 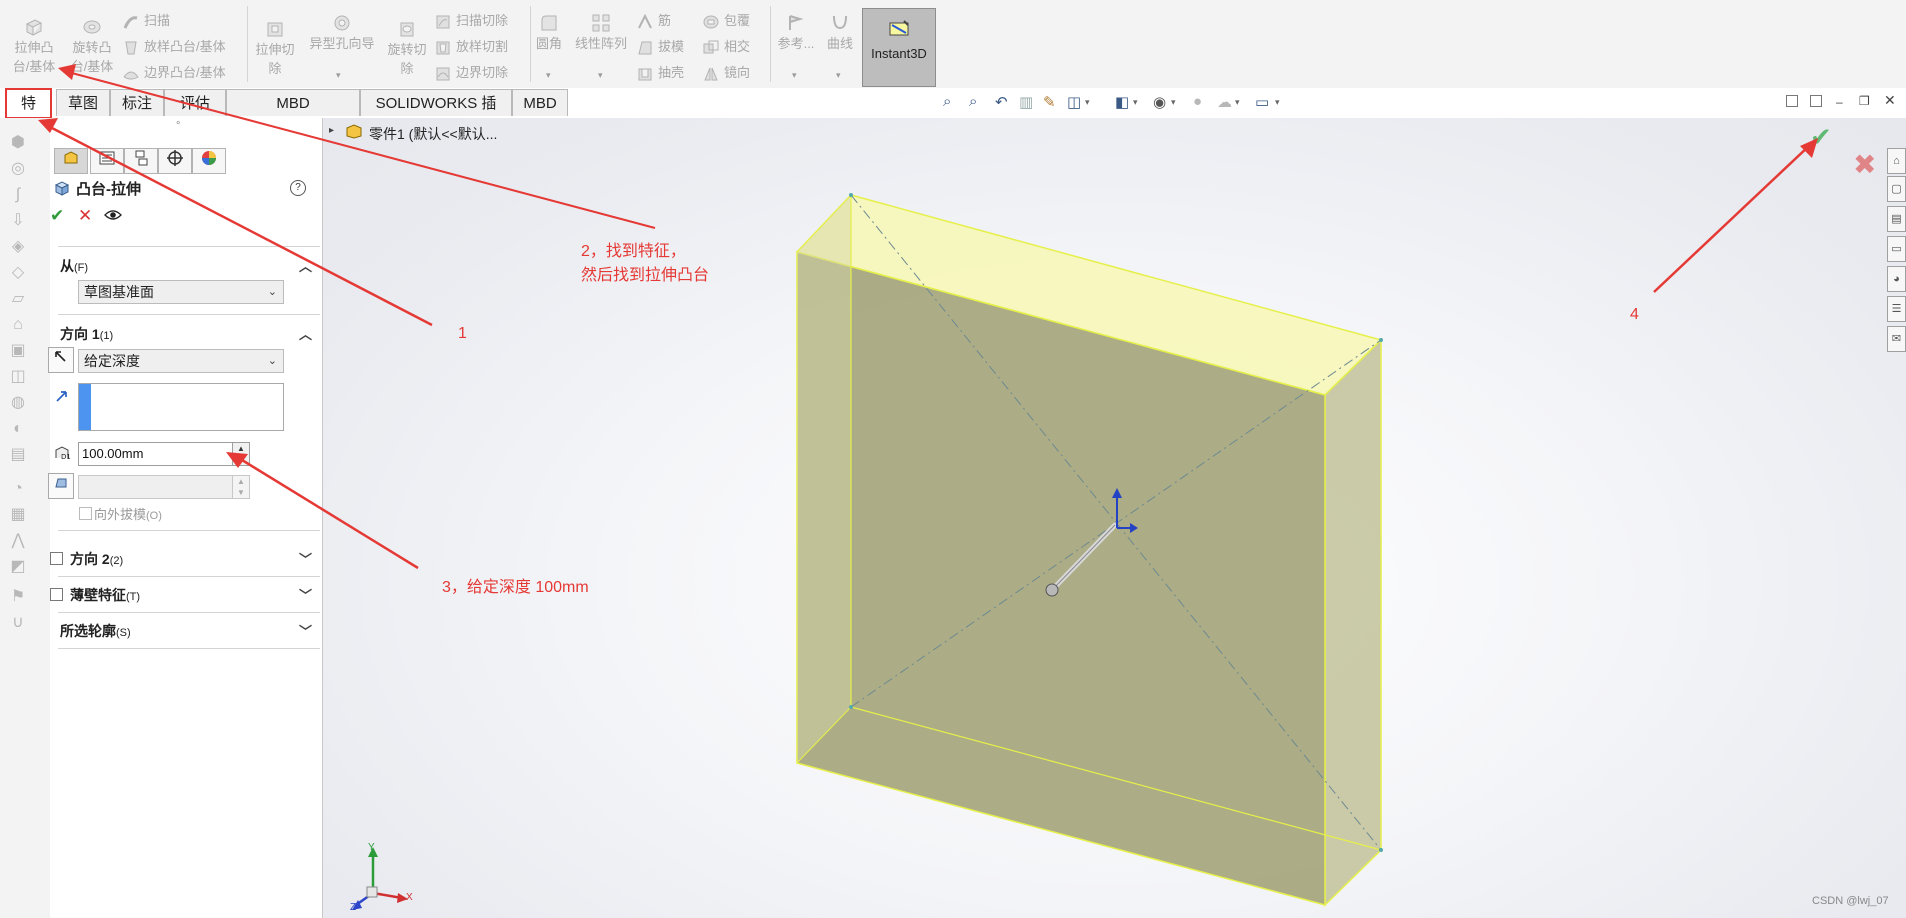 I want to click on annotation-step-4: 4, so click(x=1634, y=314).